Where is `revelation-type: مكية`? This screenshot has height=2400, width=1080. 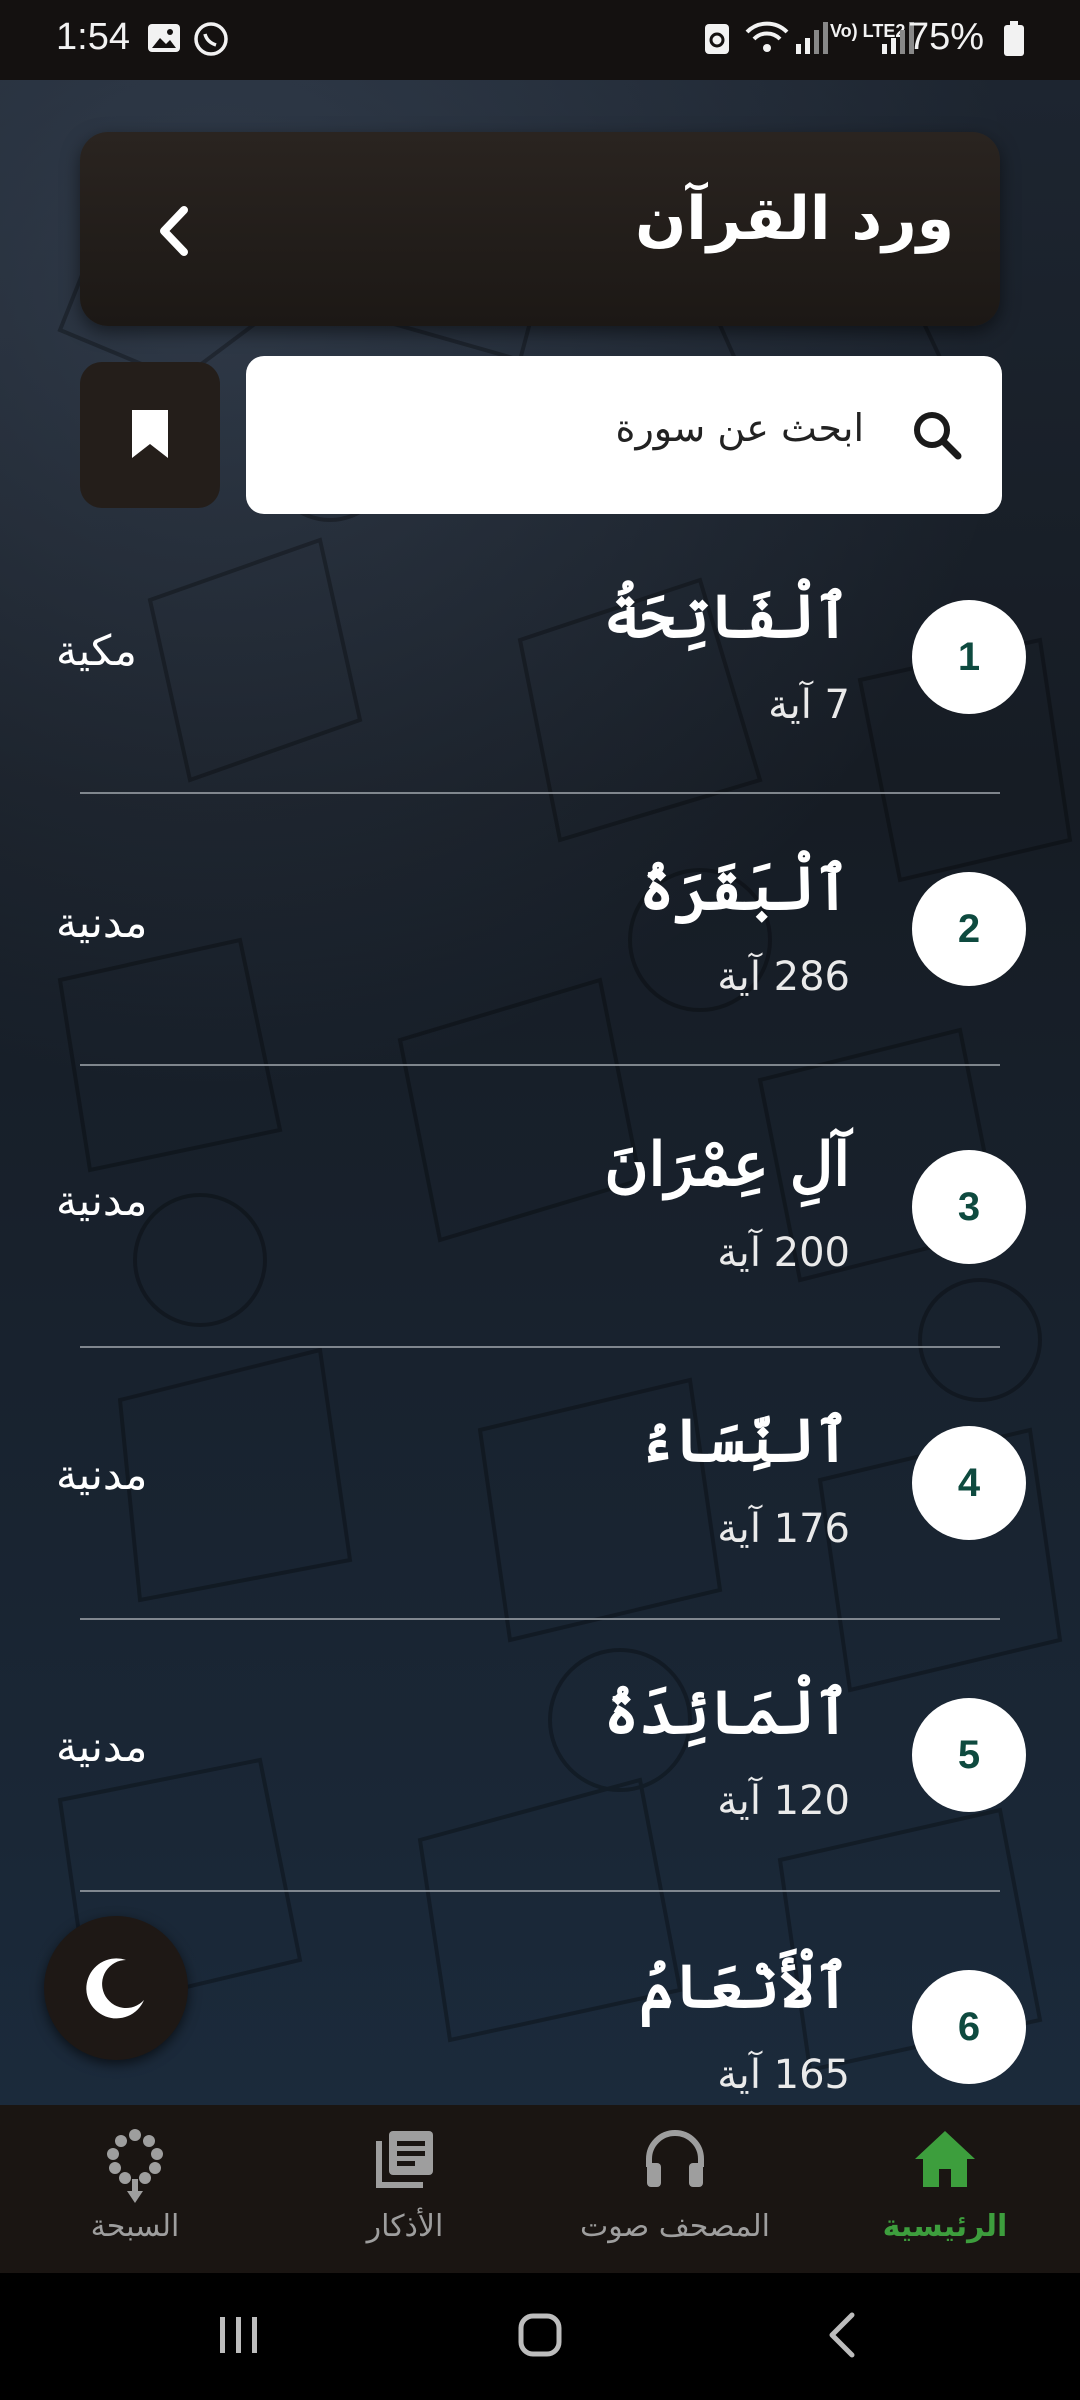
revelation-type: مكية is located at coordinates (96, 650).